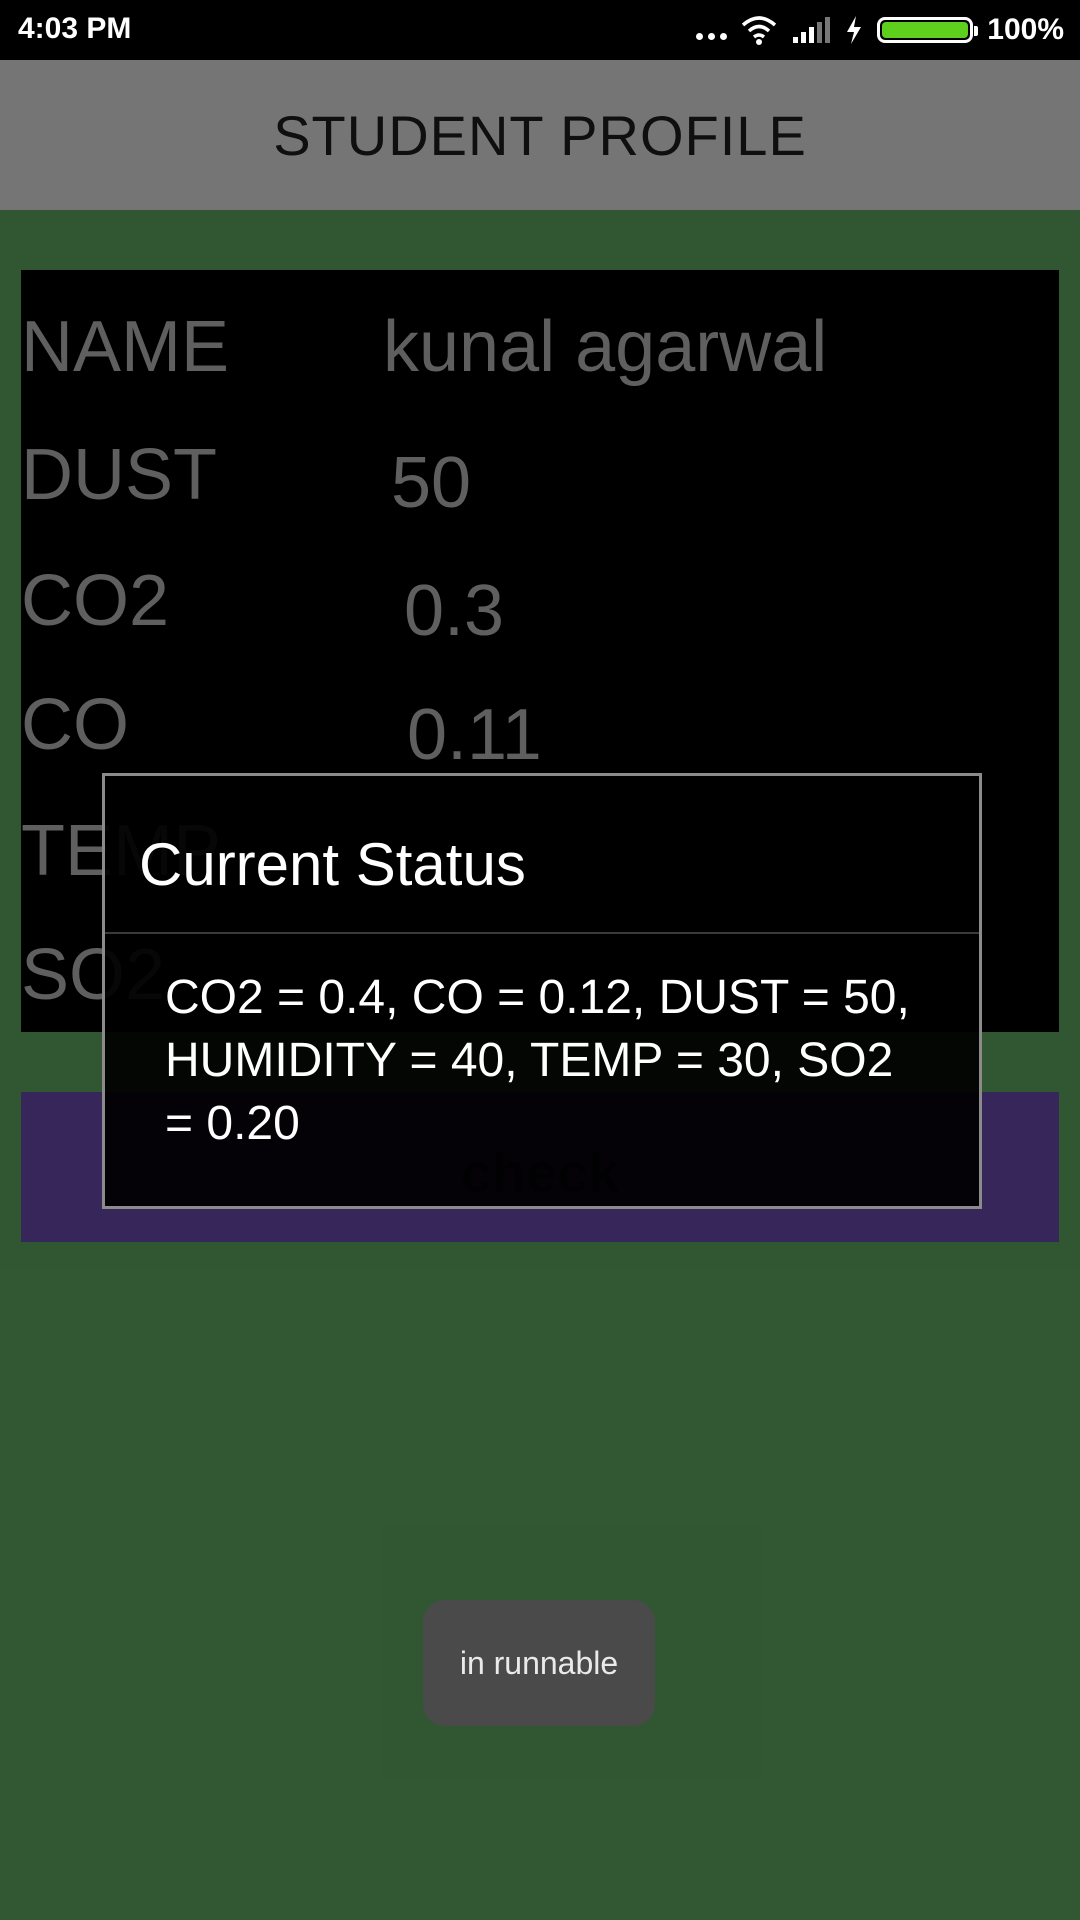 This screenshot has width=1080, height=1920. I want to click on battery-icon, so click(928, 30).